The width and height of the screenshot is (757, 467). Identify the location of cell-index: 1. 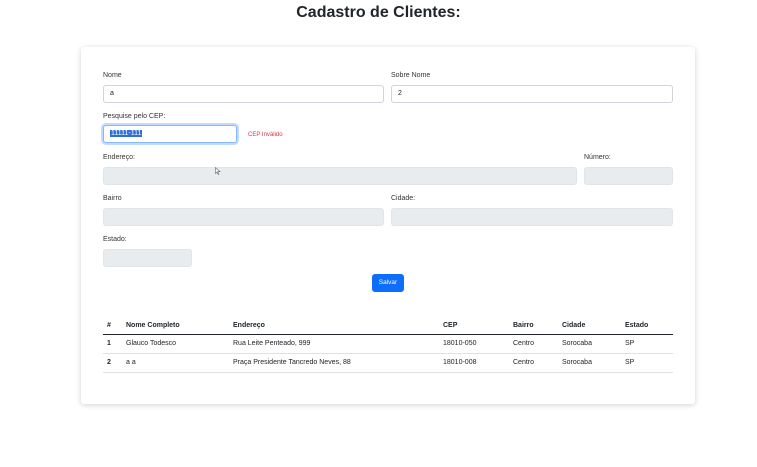
(112, 344).